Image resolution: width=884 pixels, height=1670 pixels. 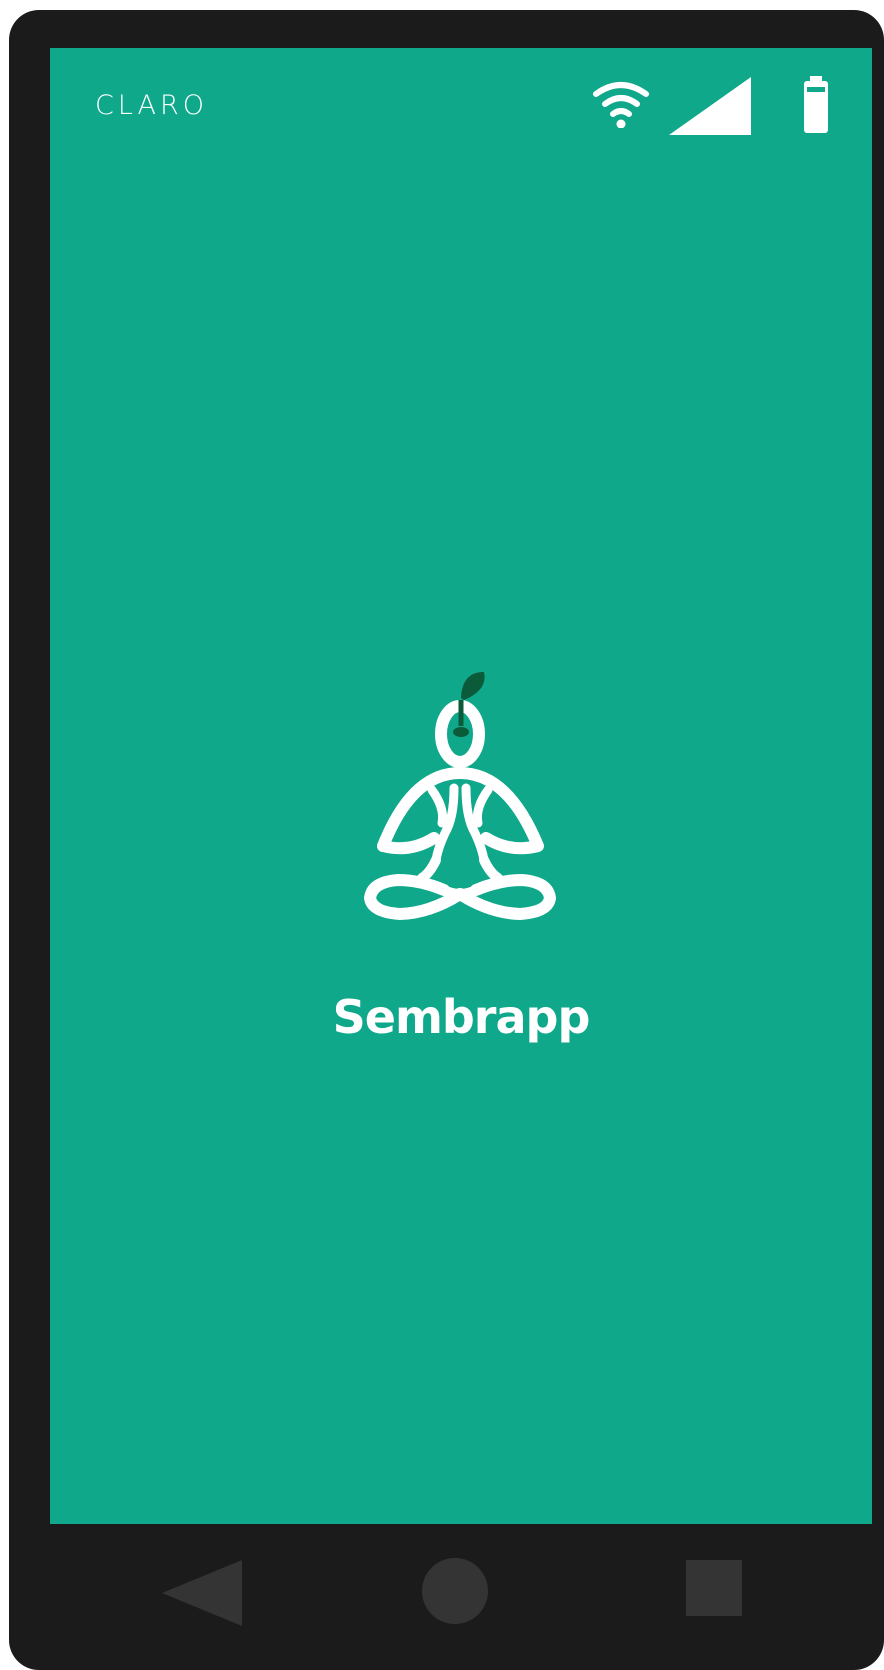 I want to click on navigation-bar, so click(x=446, y=1597).